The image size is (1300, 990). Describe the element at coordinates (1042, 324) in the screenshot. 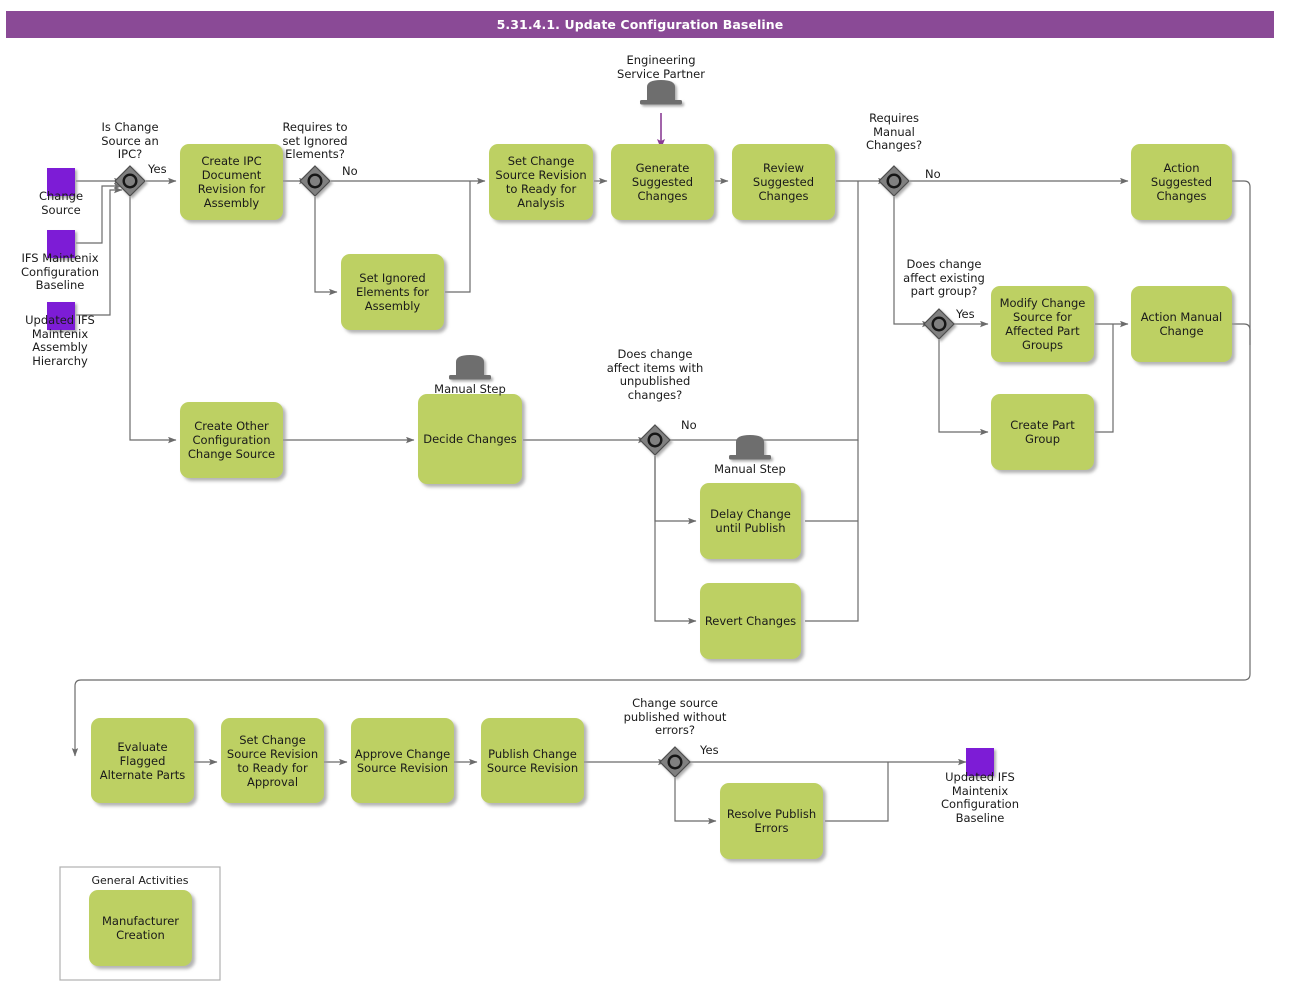

I see `task-shape-modify-change-source` at that location.